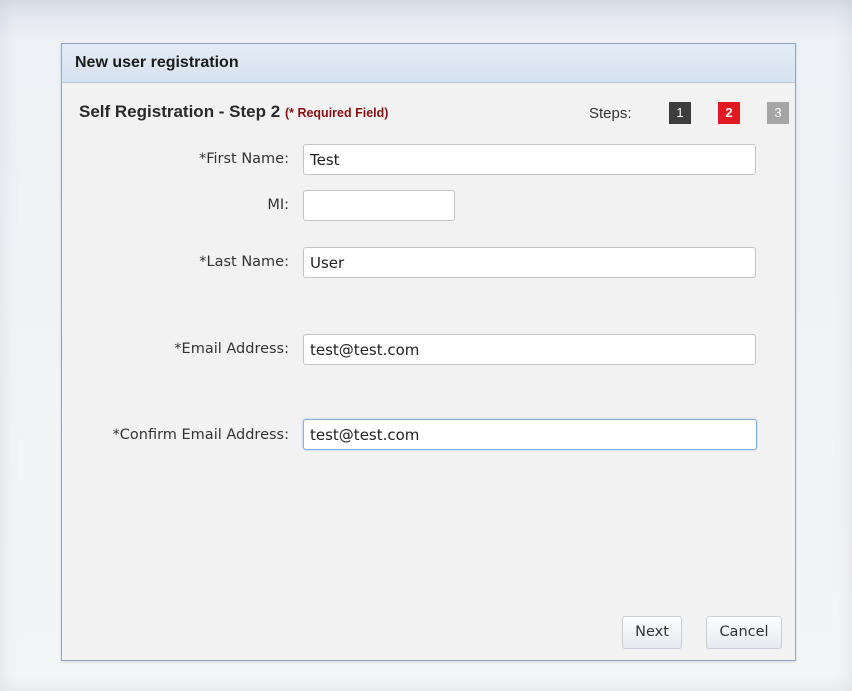 The width and height of the screenshot is (852, 691). Describe the element at coordinates (680, 113) in the screenshot. I see `step-indicator-1: 1` at that location.